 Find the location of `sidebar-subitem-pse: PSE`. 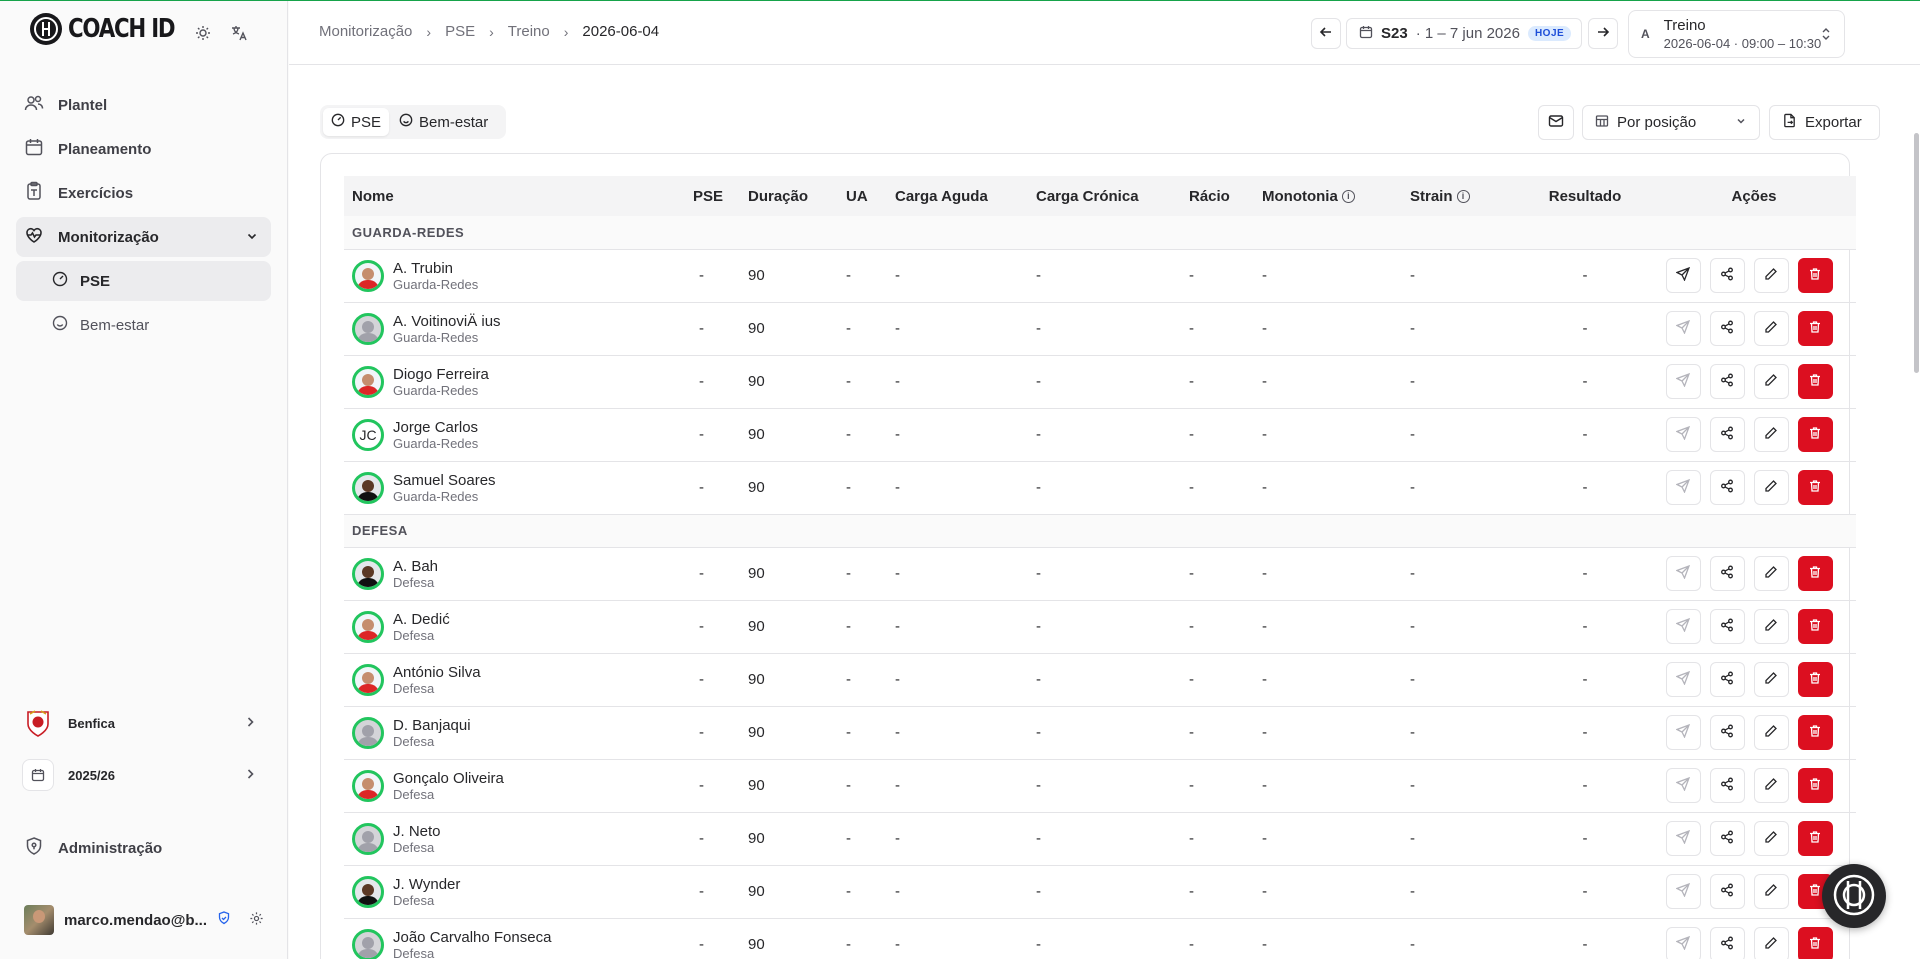

sidebar-subitem-pse: PSE is located at coordinates (143, 281).